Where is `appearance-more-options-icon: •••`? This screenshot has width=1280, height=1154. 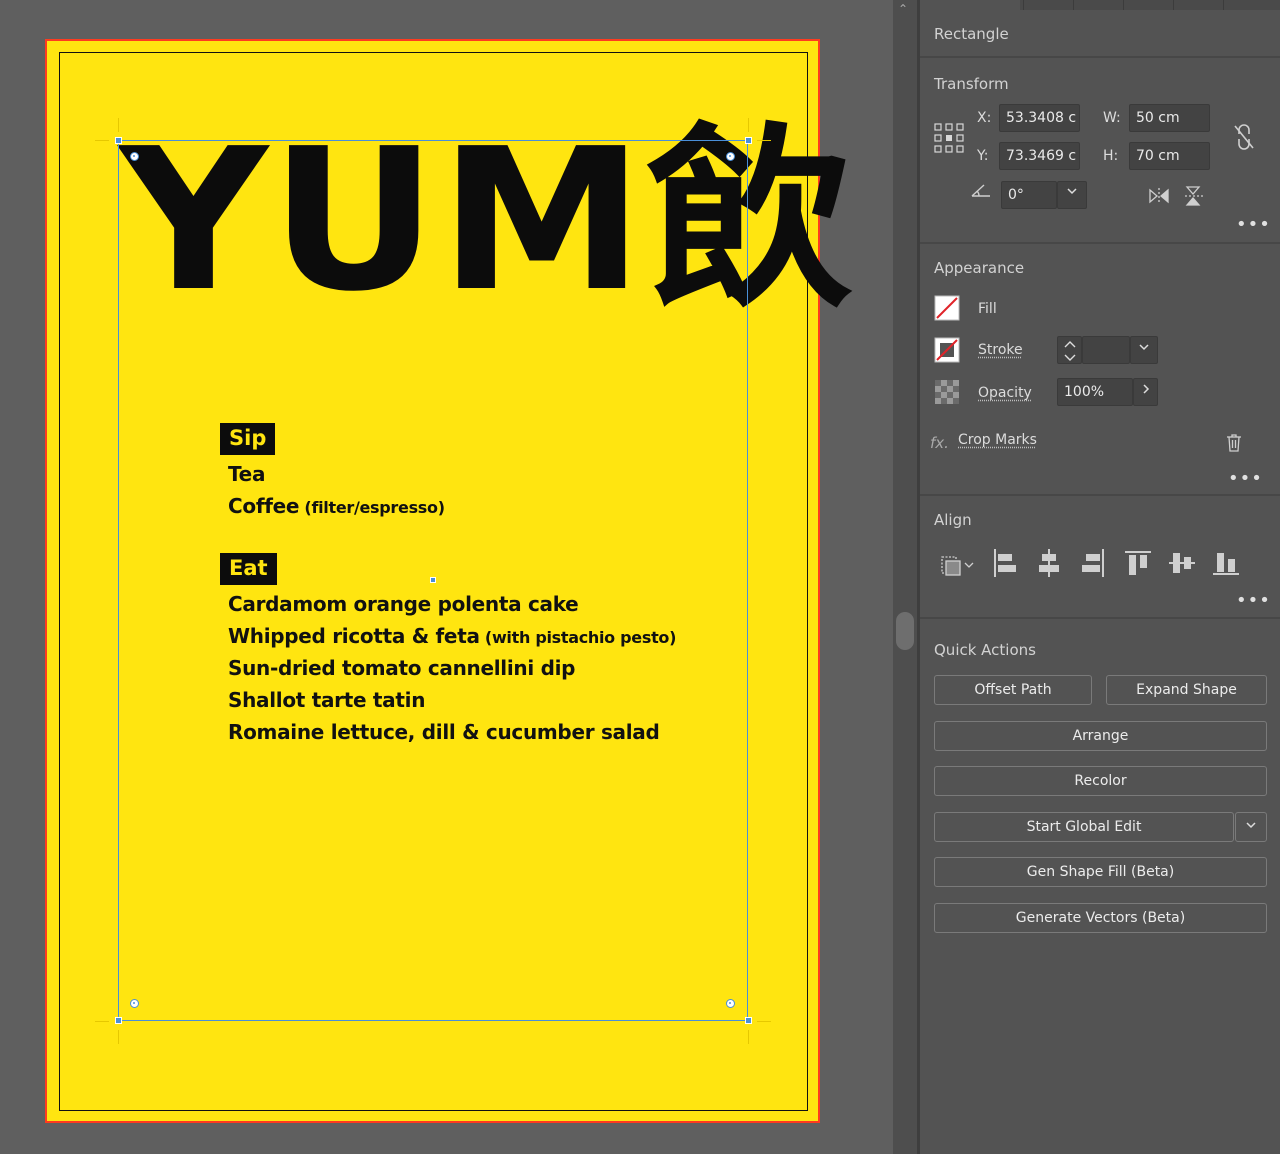
appearance-more-options-icon: ••• is located at coordinates (1245, 478).